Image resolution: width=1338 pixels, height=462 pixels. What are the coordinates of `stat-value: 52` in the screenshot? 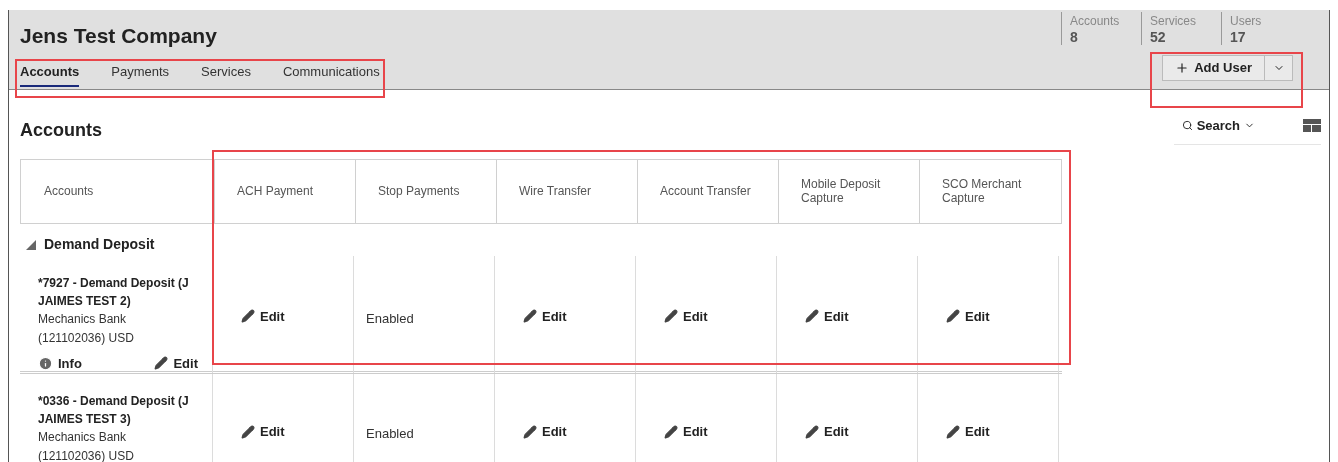 It's located at (1158, 37).